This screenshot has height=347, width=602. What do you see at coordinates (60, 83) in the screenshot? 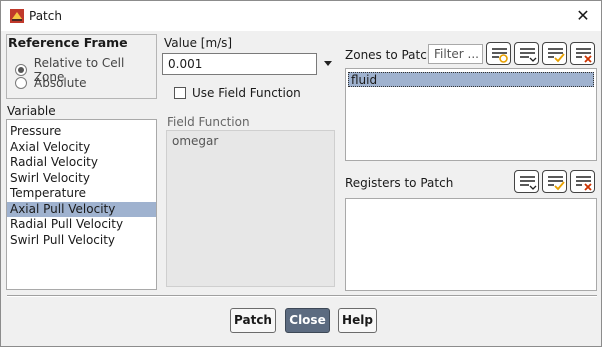
I see `radio-label: Absolute` at bounding box center [60, 83].